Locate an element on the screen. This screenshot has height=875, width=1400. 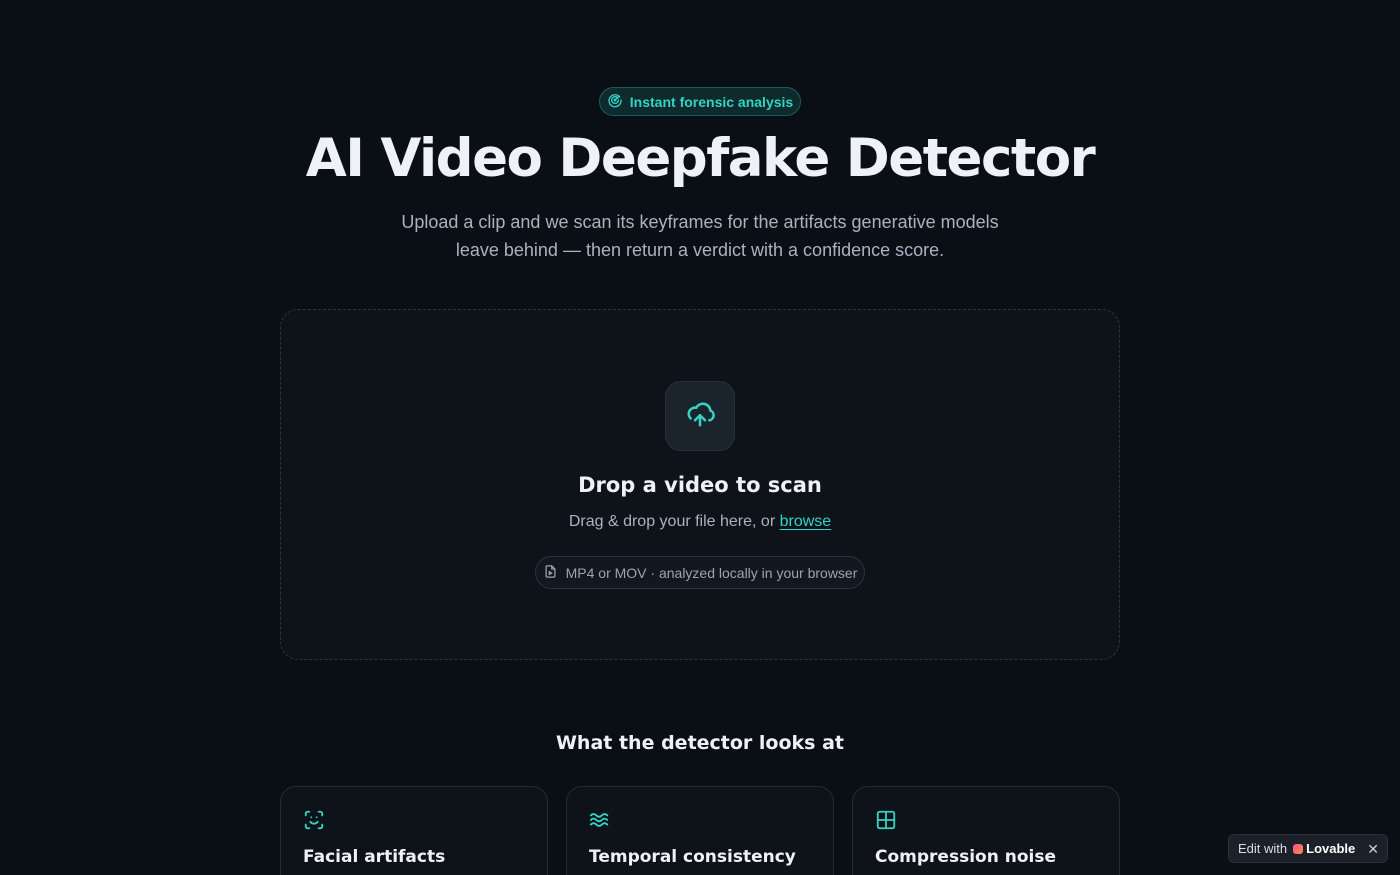
edit-with-lovable-badge: Edit with Lovable ✕ is located at coordinates (1308, 848).